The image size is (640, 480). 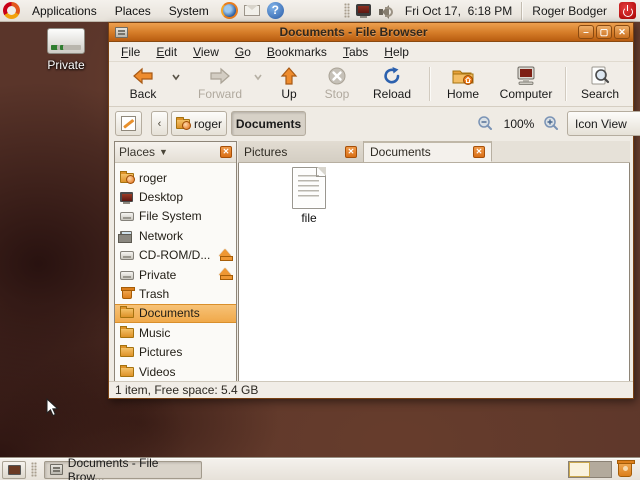 I want to click on zoom-in-button, so click(x=551, y=123).